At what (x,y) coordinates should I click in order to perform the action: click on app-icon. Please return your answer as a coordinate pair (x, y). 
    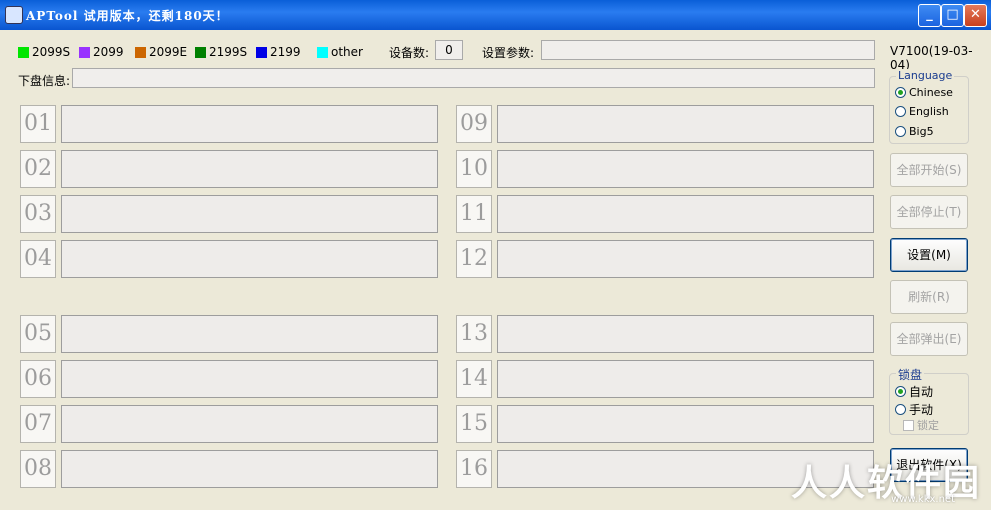
    Looking at the image, I should click on (14, 15).